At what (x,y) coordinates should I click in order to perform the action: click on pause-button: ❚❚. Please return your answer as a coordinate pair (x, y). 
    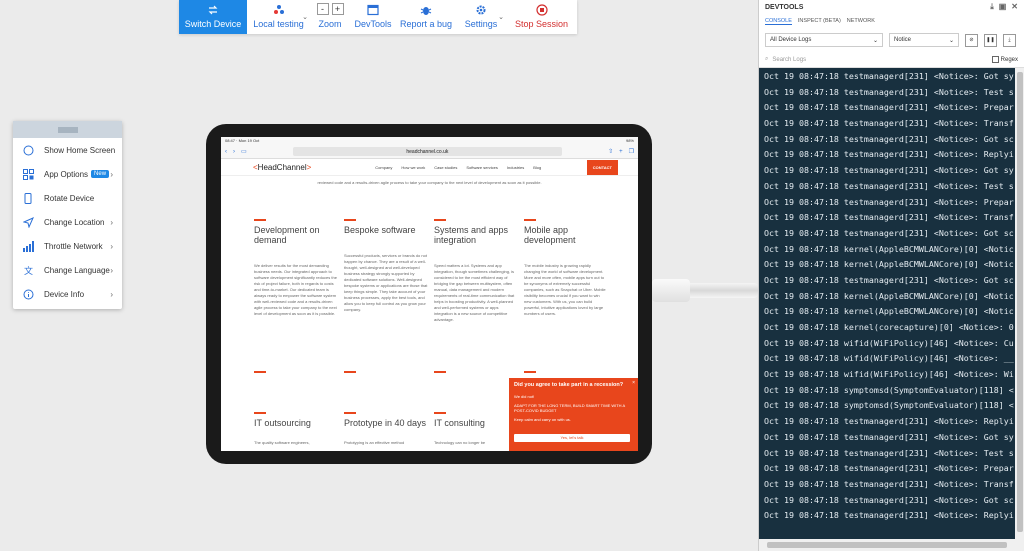
    Looking at the image, I should click on (990, 40).